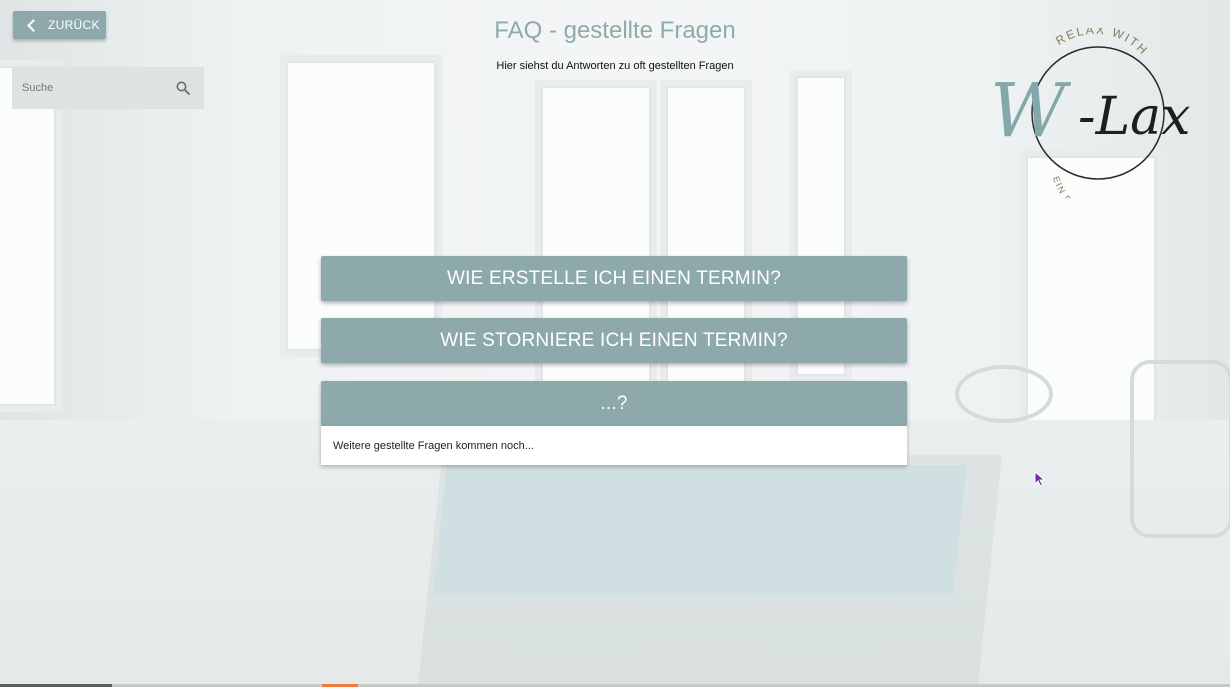 The image size is (1230, 687). Describe the element at coordinates (1134, 117) in the screenshot. I see `svg-text: -Lax` at that location.